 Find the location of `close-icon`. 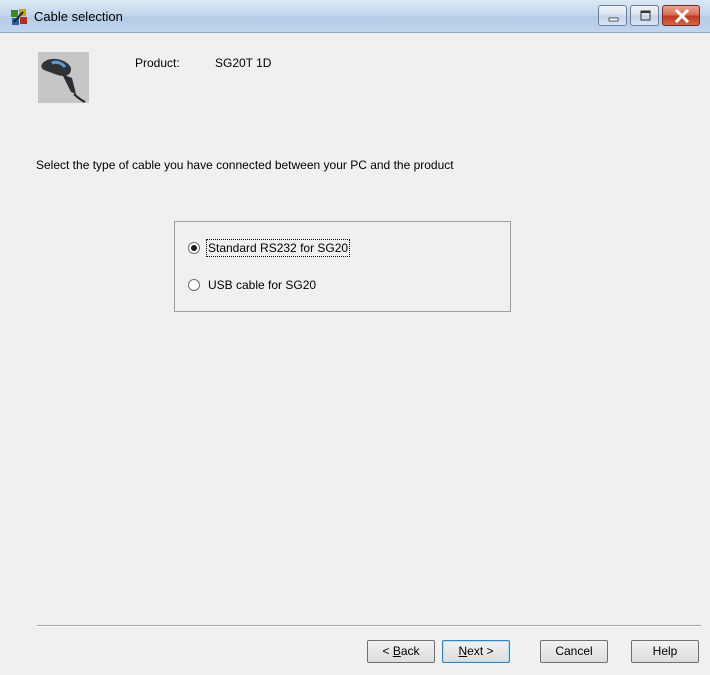

close-icon is located at coordinates (682, 16).